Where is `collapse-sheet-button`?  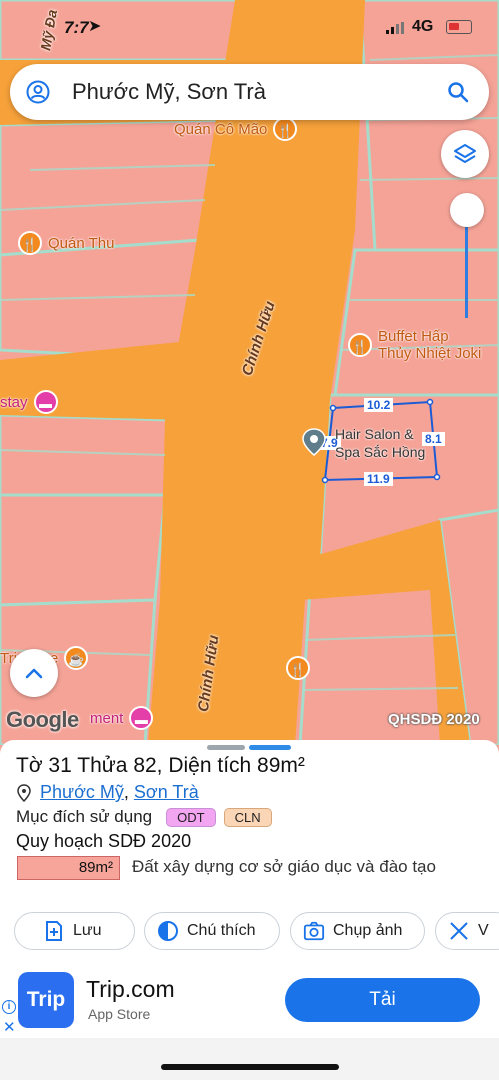 collapse-sheet-button is located at coordinates (34, 673).